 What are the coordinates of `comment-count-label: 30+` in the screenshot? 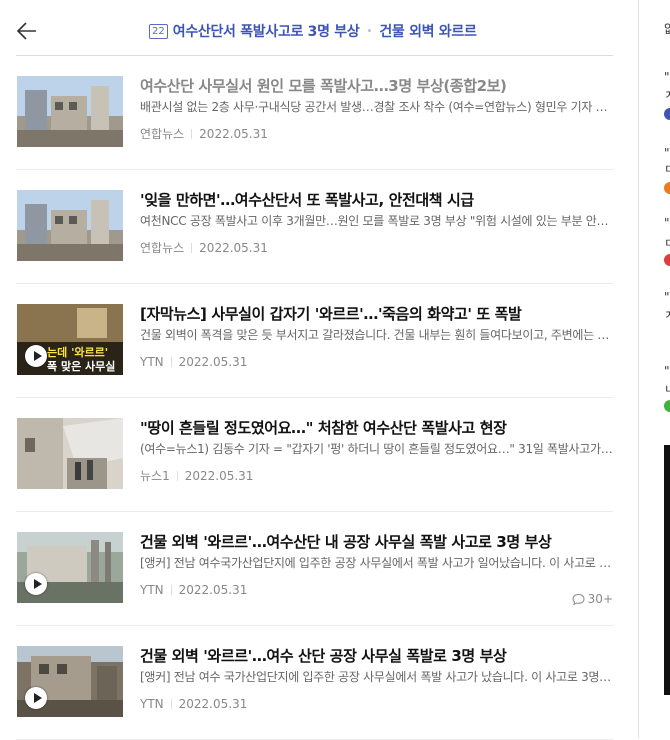 It's located at (600, 599).